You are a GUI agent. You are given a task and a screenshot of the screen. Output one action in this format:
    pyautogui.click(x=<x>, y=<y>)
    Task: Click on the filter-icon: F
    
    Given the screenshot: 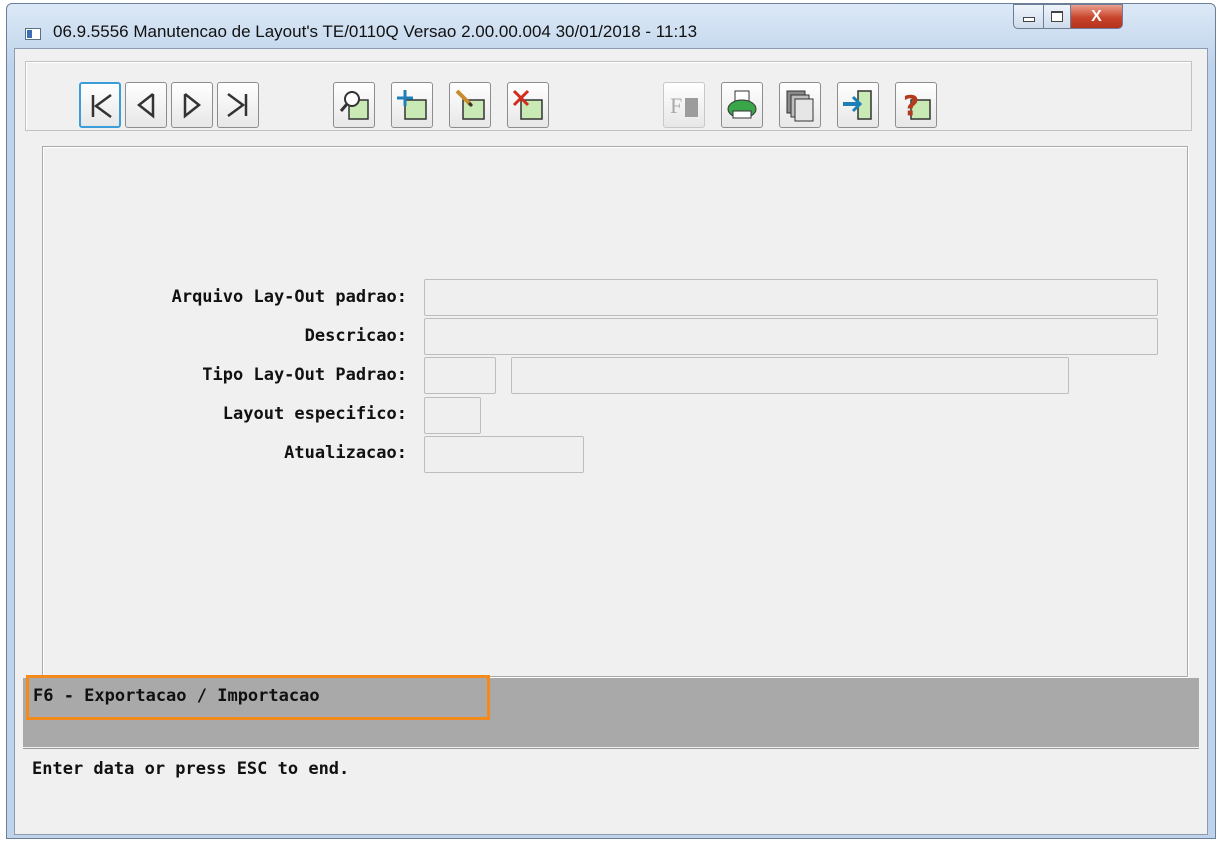 What is the action you would take?
    pyautogui.click(x=684, y=105)
    